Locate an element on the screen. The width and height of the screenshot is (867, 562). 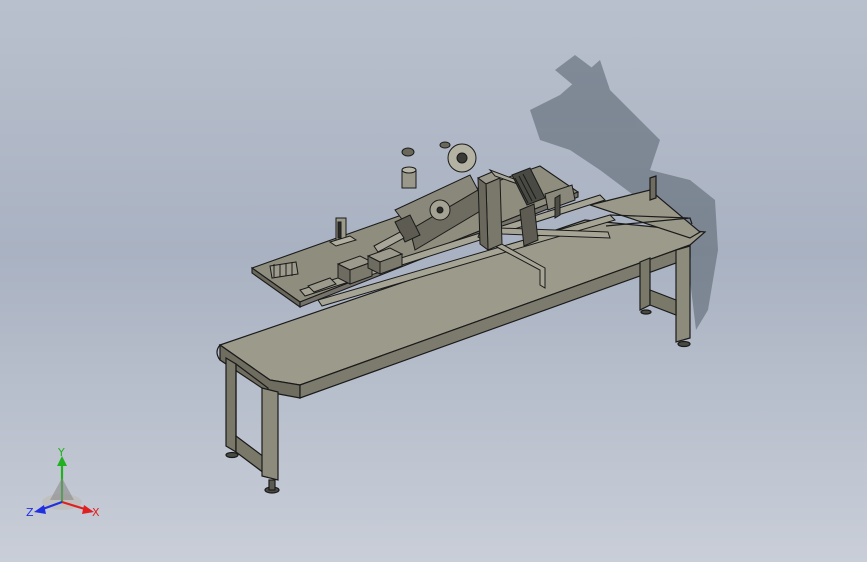
z-axis-label: Z is located at coordinates (30, 512).